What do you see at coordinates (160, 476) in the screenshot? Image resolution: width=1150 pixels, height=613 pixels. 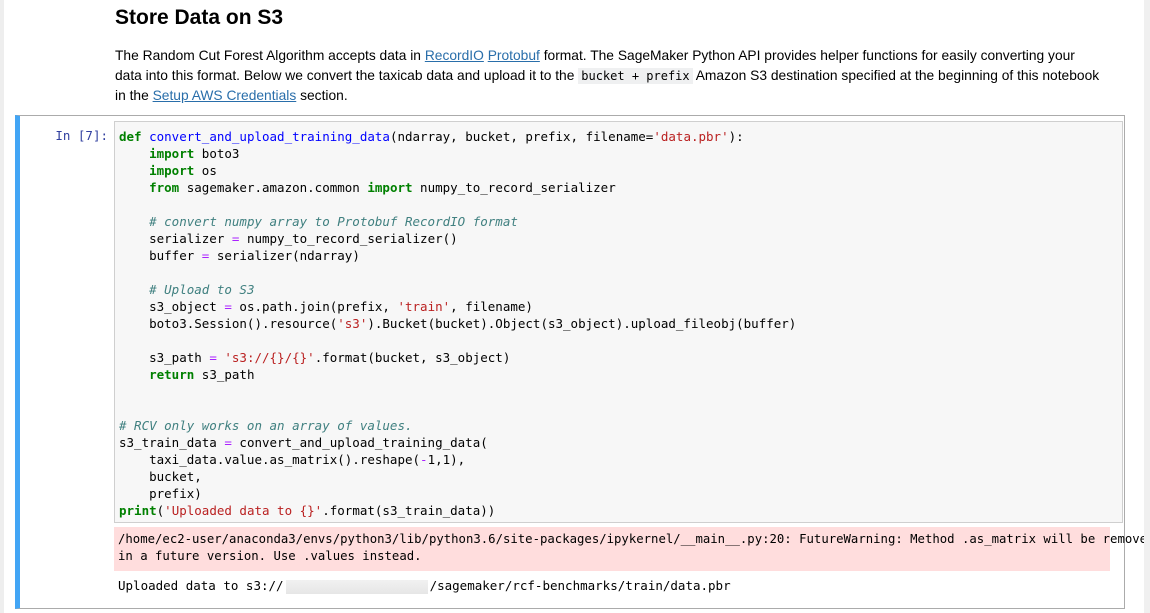 I see `code-token: bucket,` at bounding box center [160, 476].